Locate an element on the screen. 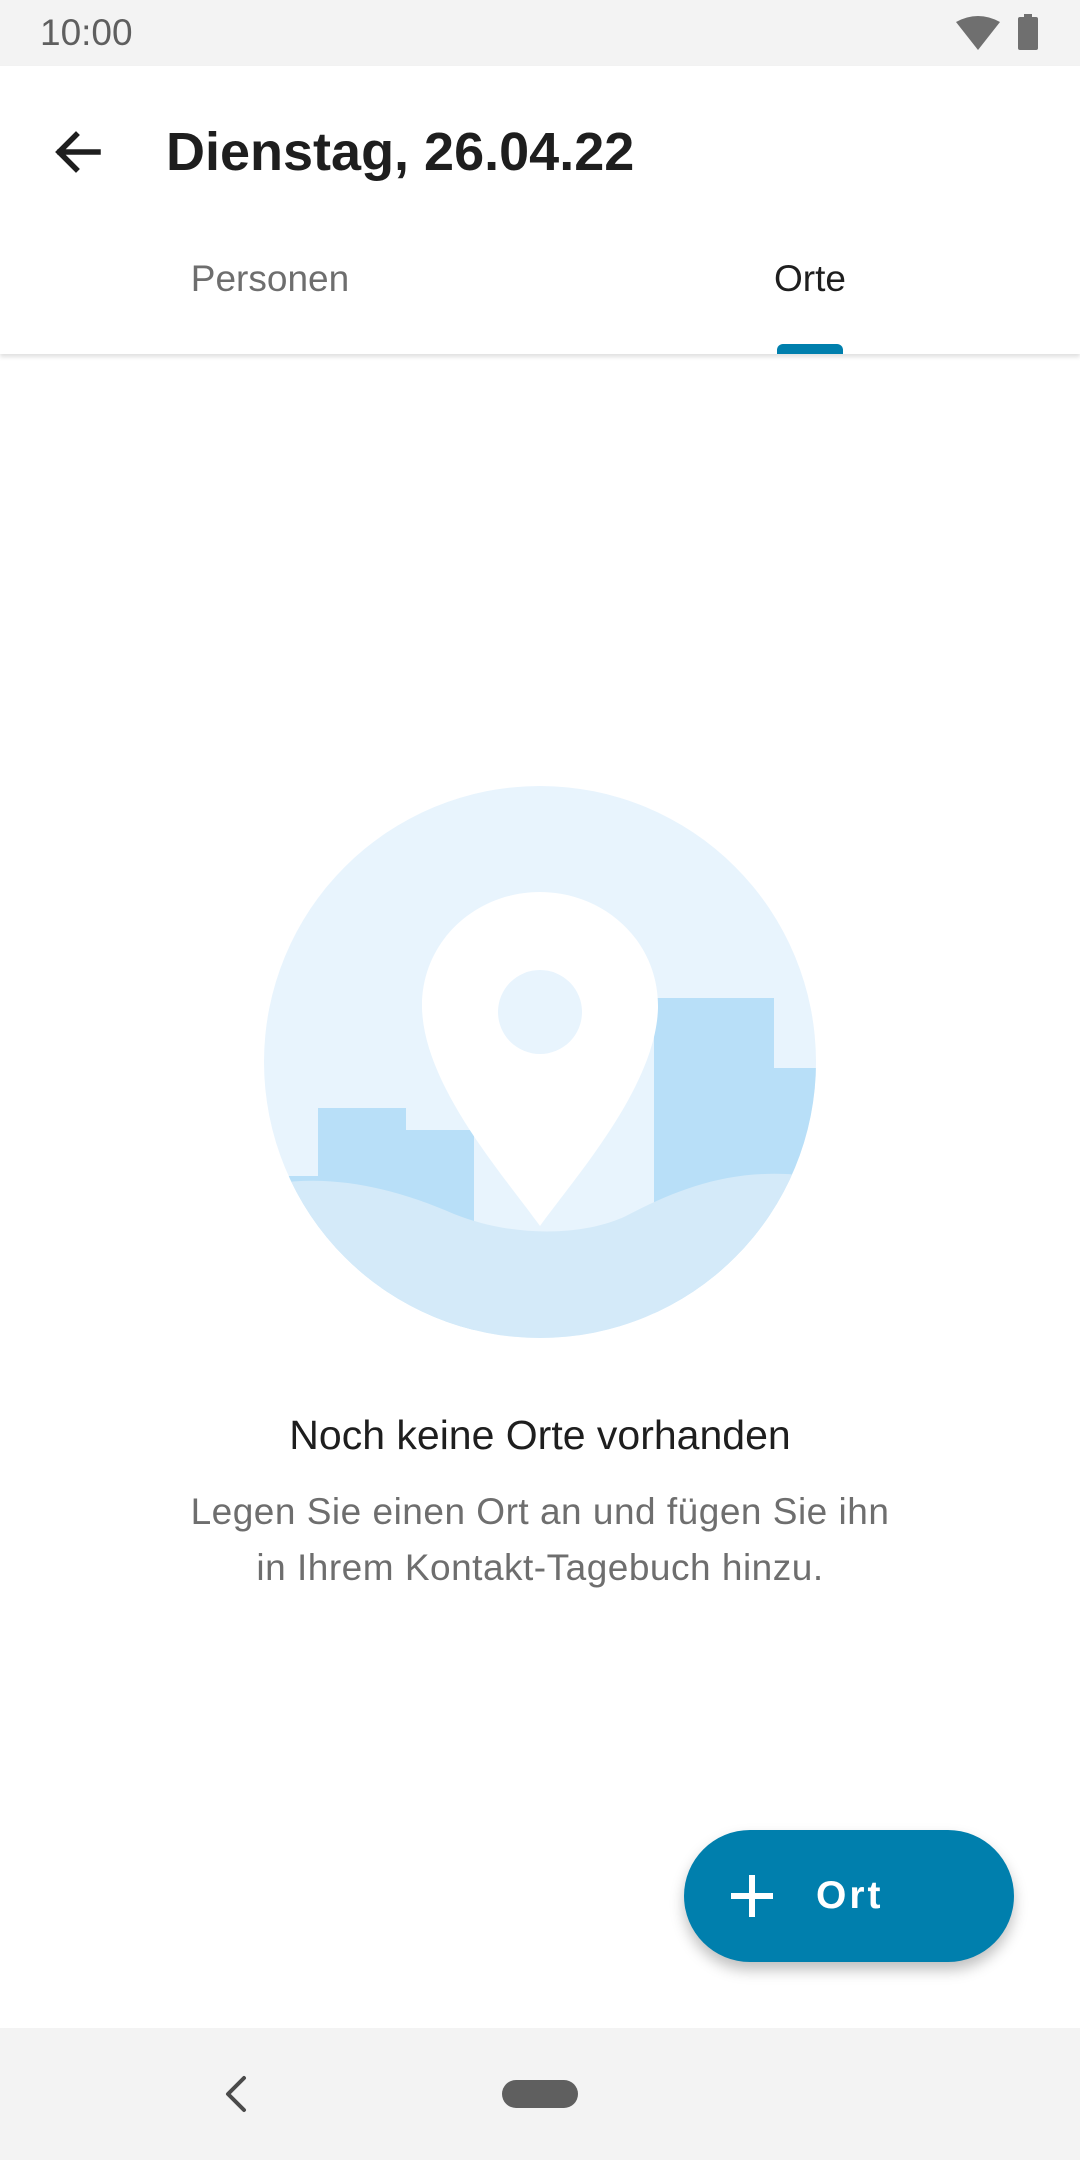 The width and height of the screenshot is (1080, 2160). empty-state-description-line2: in Ihrem Kontakt-Tagebuch hinzu. is located at coordinates (540, 1567).